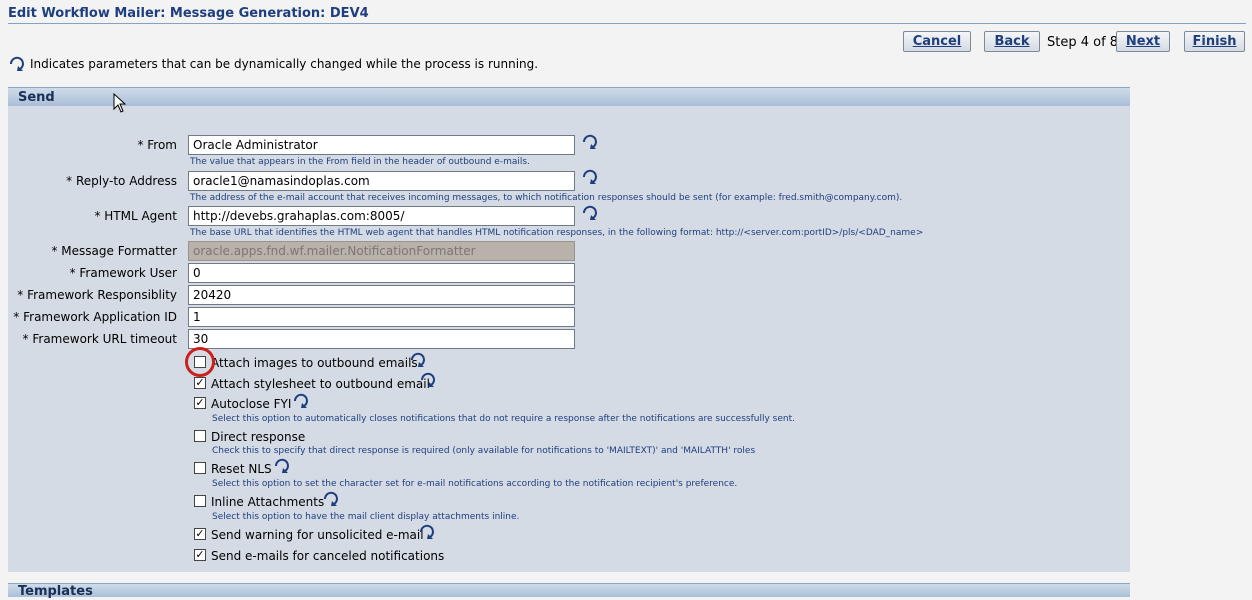  I want to click on reply-to-label: * Reply-to Address, so click(121, 181).